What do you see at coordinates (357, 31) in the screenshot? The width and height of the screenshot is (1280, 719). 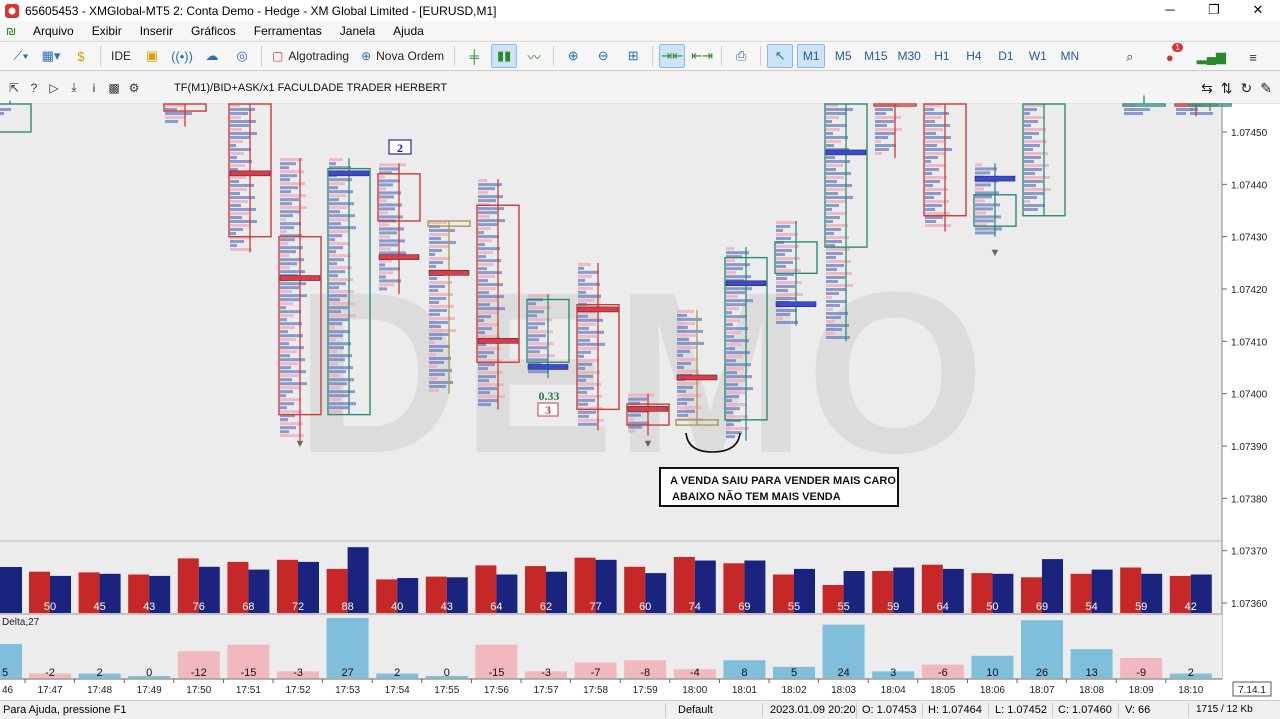 I see `menu-janela: Janela` at bounding box center [357, 31].